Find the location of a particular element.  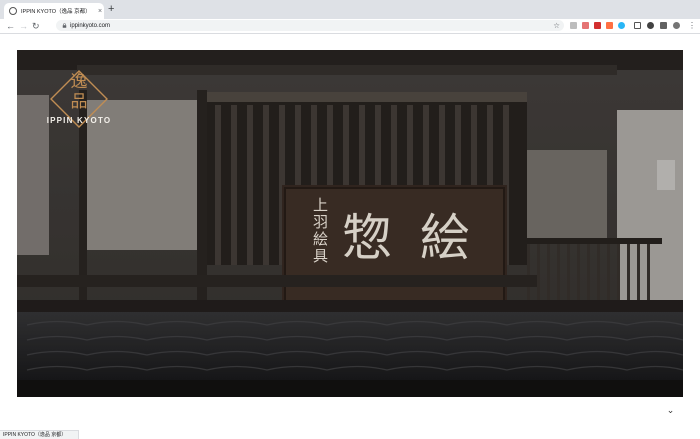

close-icon: × is located at coordinates (100, 11).